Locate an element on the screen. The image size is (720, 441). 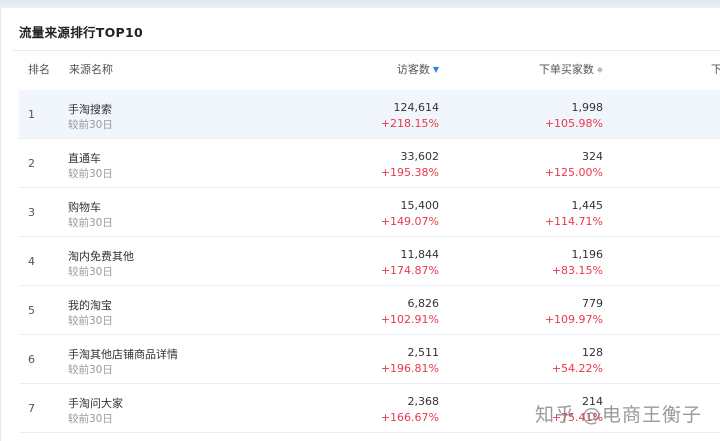
visitors-value: 11,844 is located at coordinates (420, 254).